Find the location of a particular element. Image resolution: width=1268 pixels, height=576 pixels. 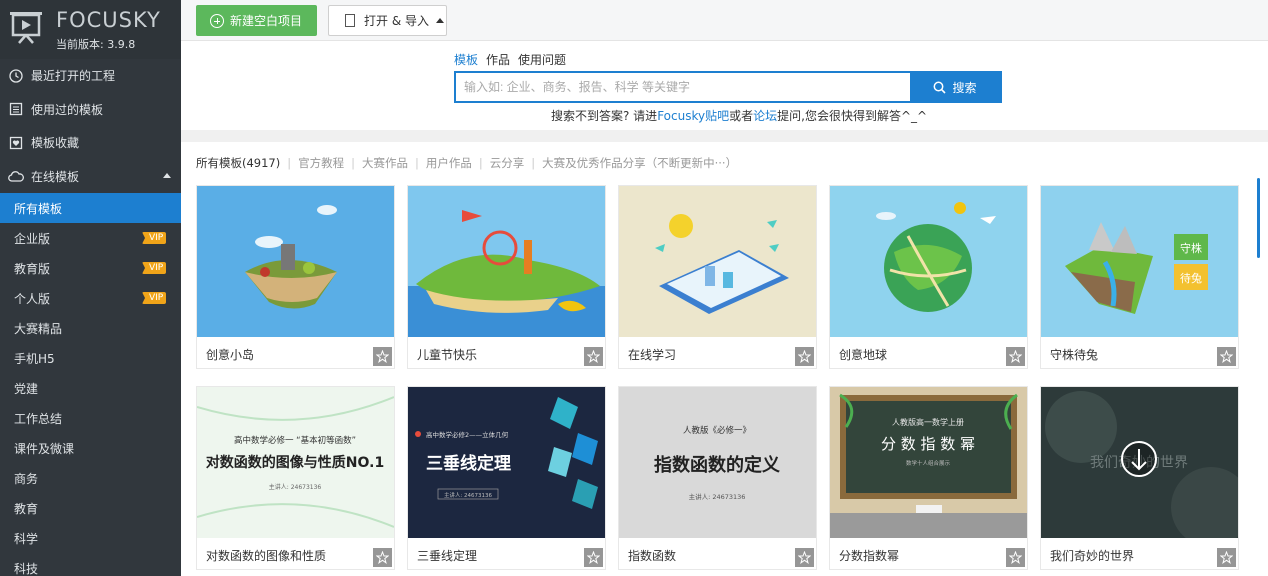

template-card-online-learning: 在线学习 is located at coordinates (717, 277).